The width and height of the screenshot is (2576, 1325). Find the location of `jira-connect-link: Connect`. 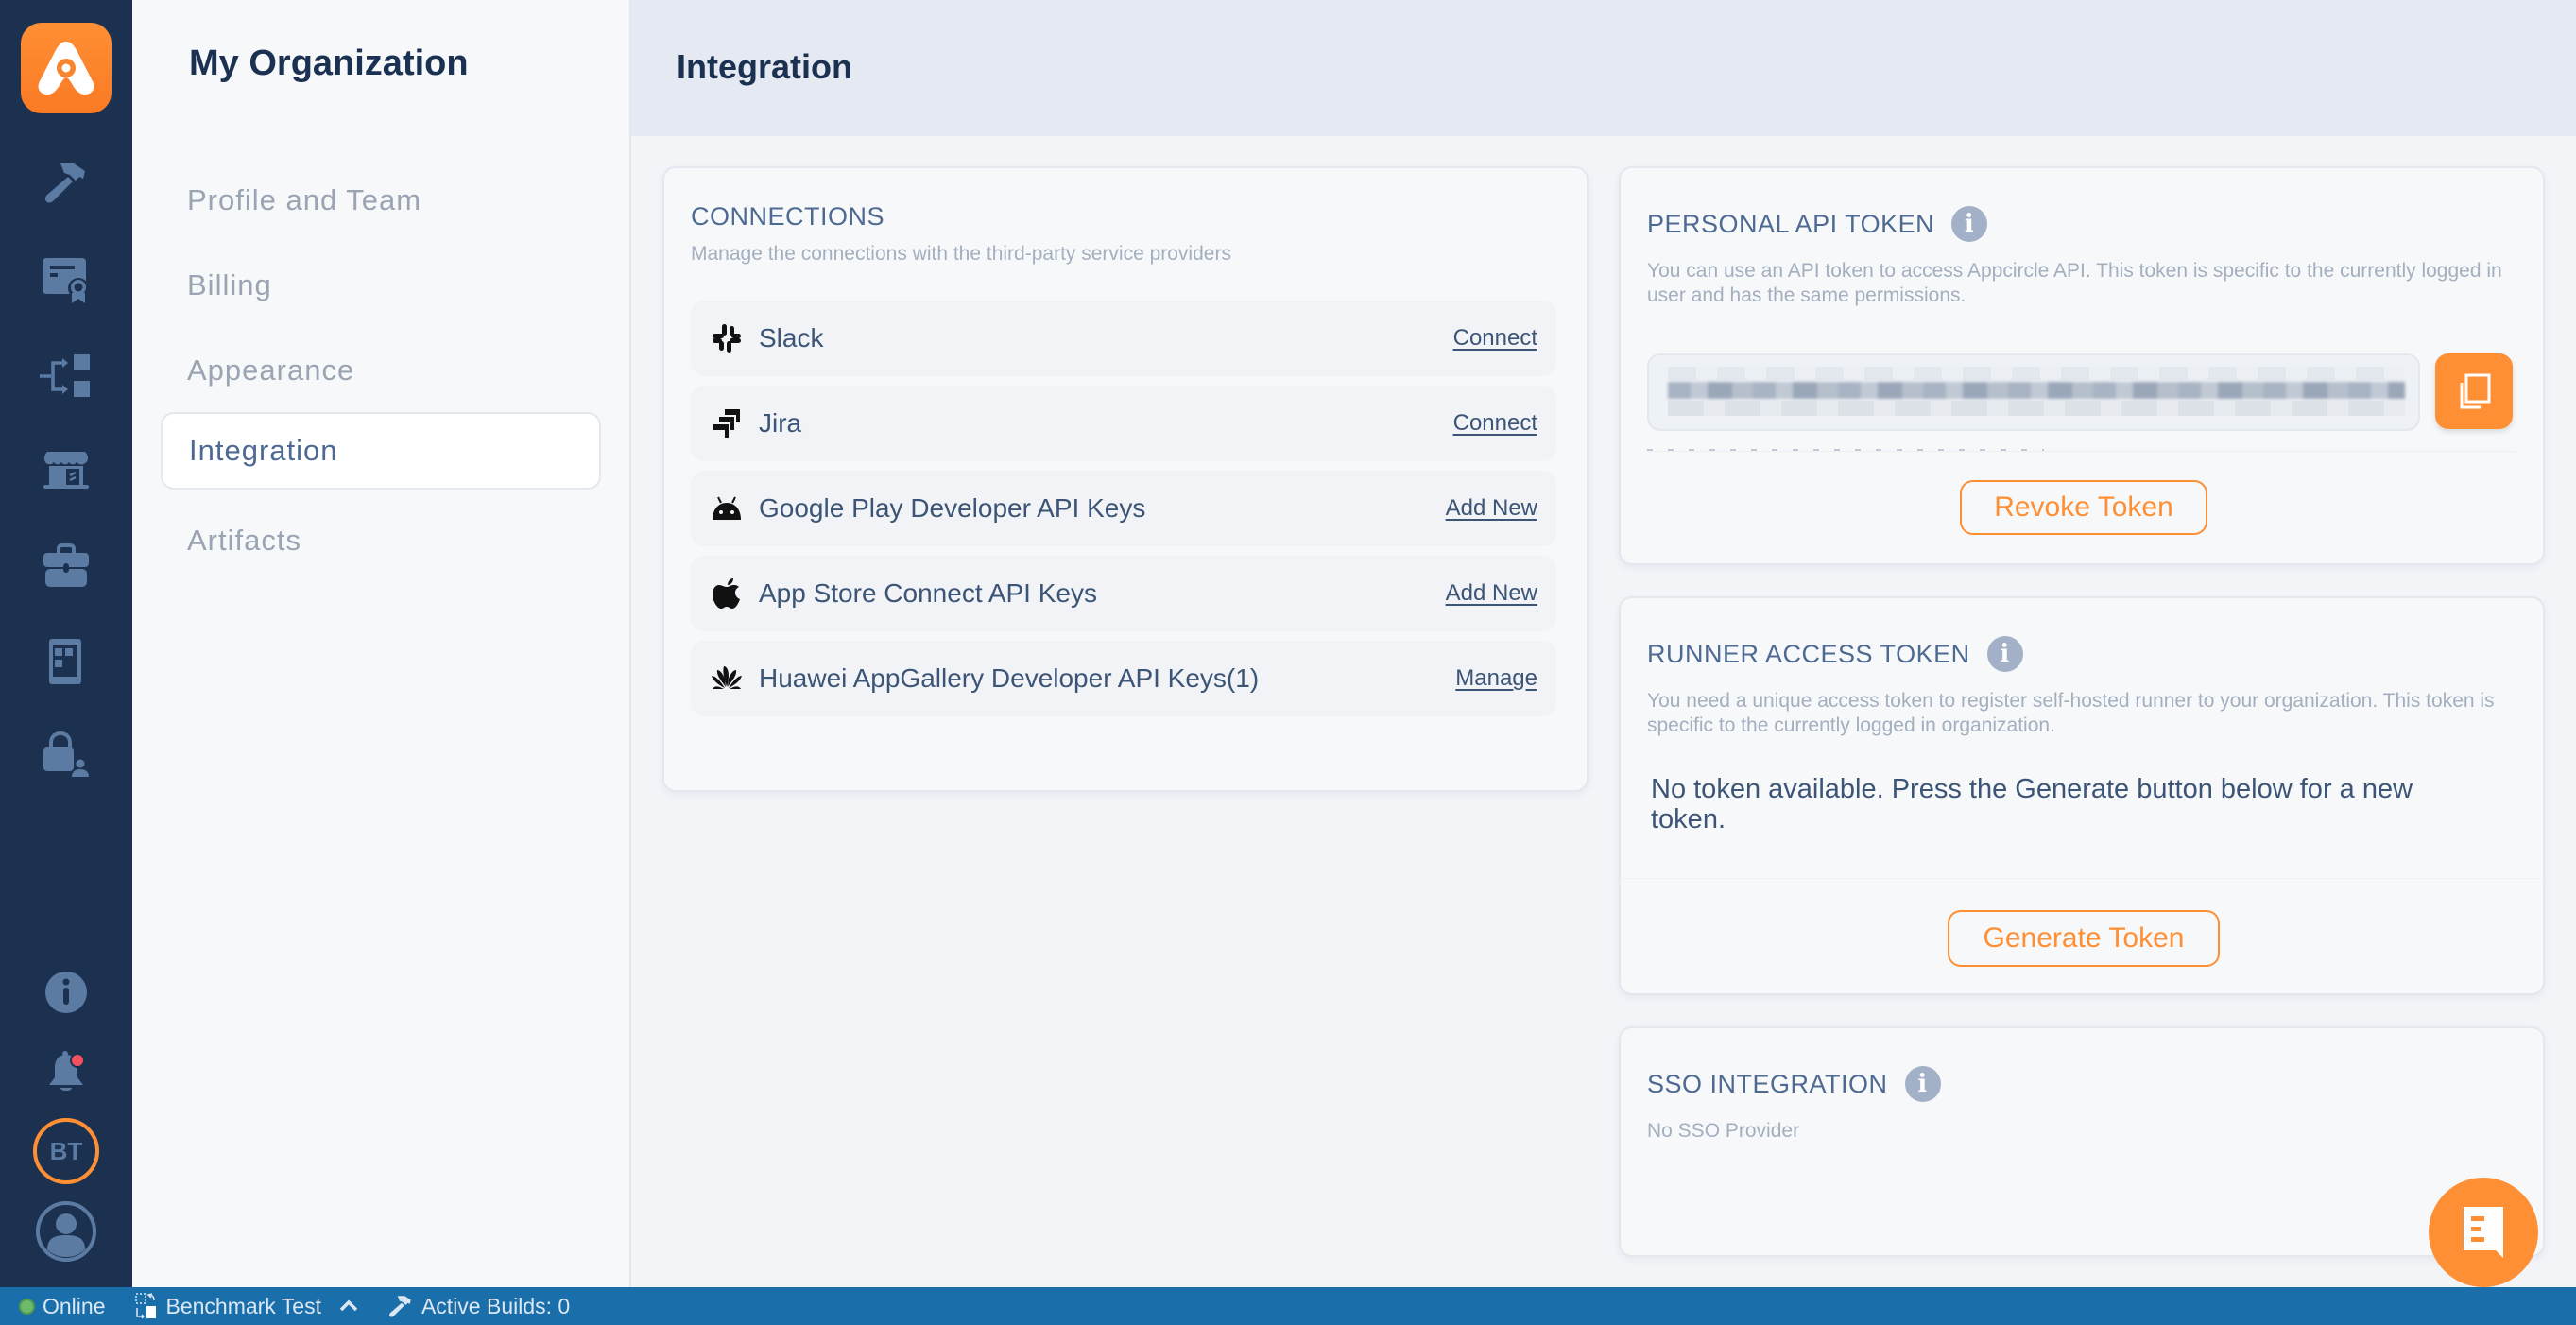

jira-connect-link: Connect is located at coordinates (1495, 423).